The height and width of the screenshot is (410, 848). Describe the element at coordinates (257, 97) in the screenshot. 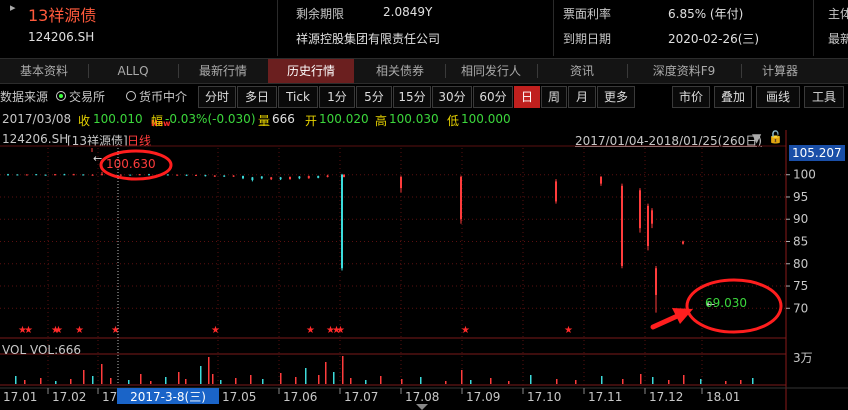

I see `period-button-1: 多日` at that location.